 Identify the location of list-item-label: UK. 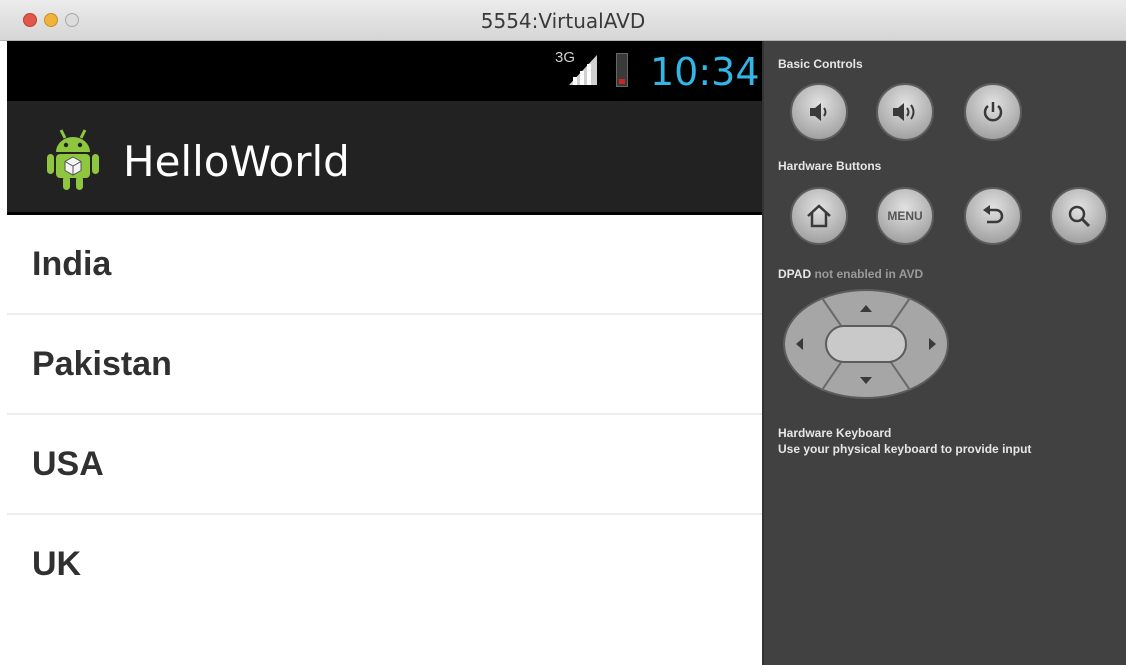
(57, 564).